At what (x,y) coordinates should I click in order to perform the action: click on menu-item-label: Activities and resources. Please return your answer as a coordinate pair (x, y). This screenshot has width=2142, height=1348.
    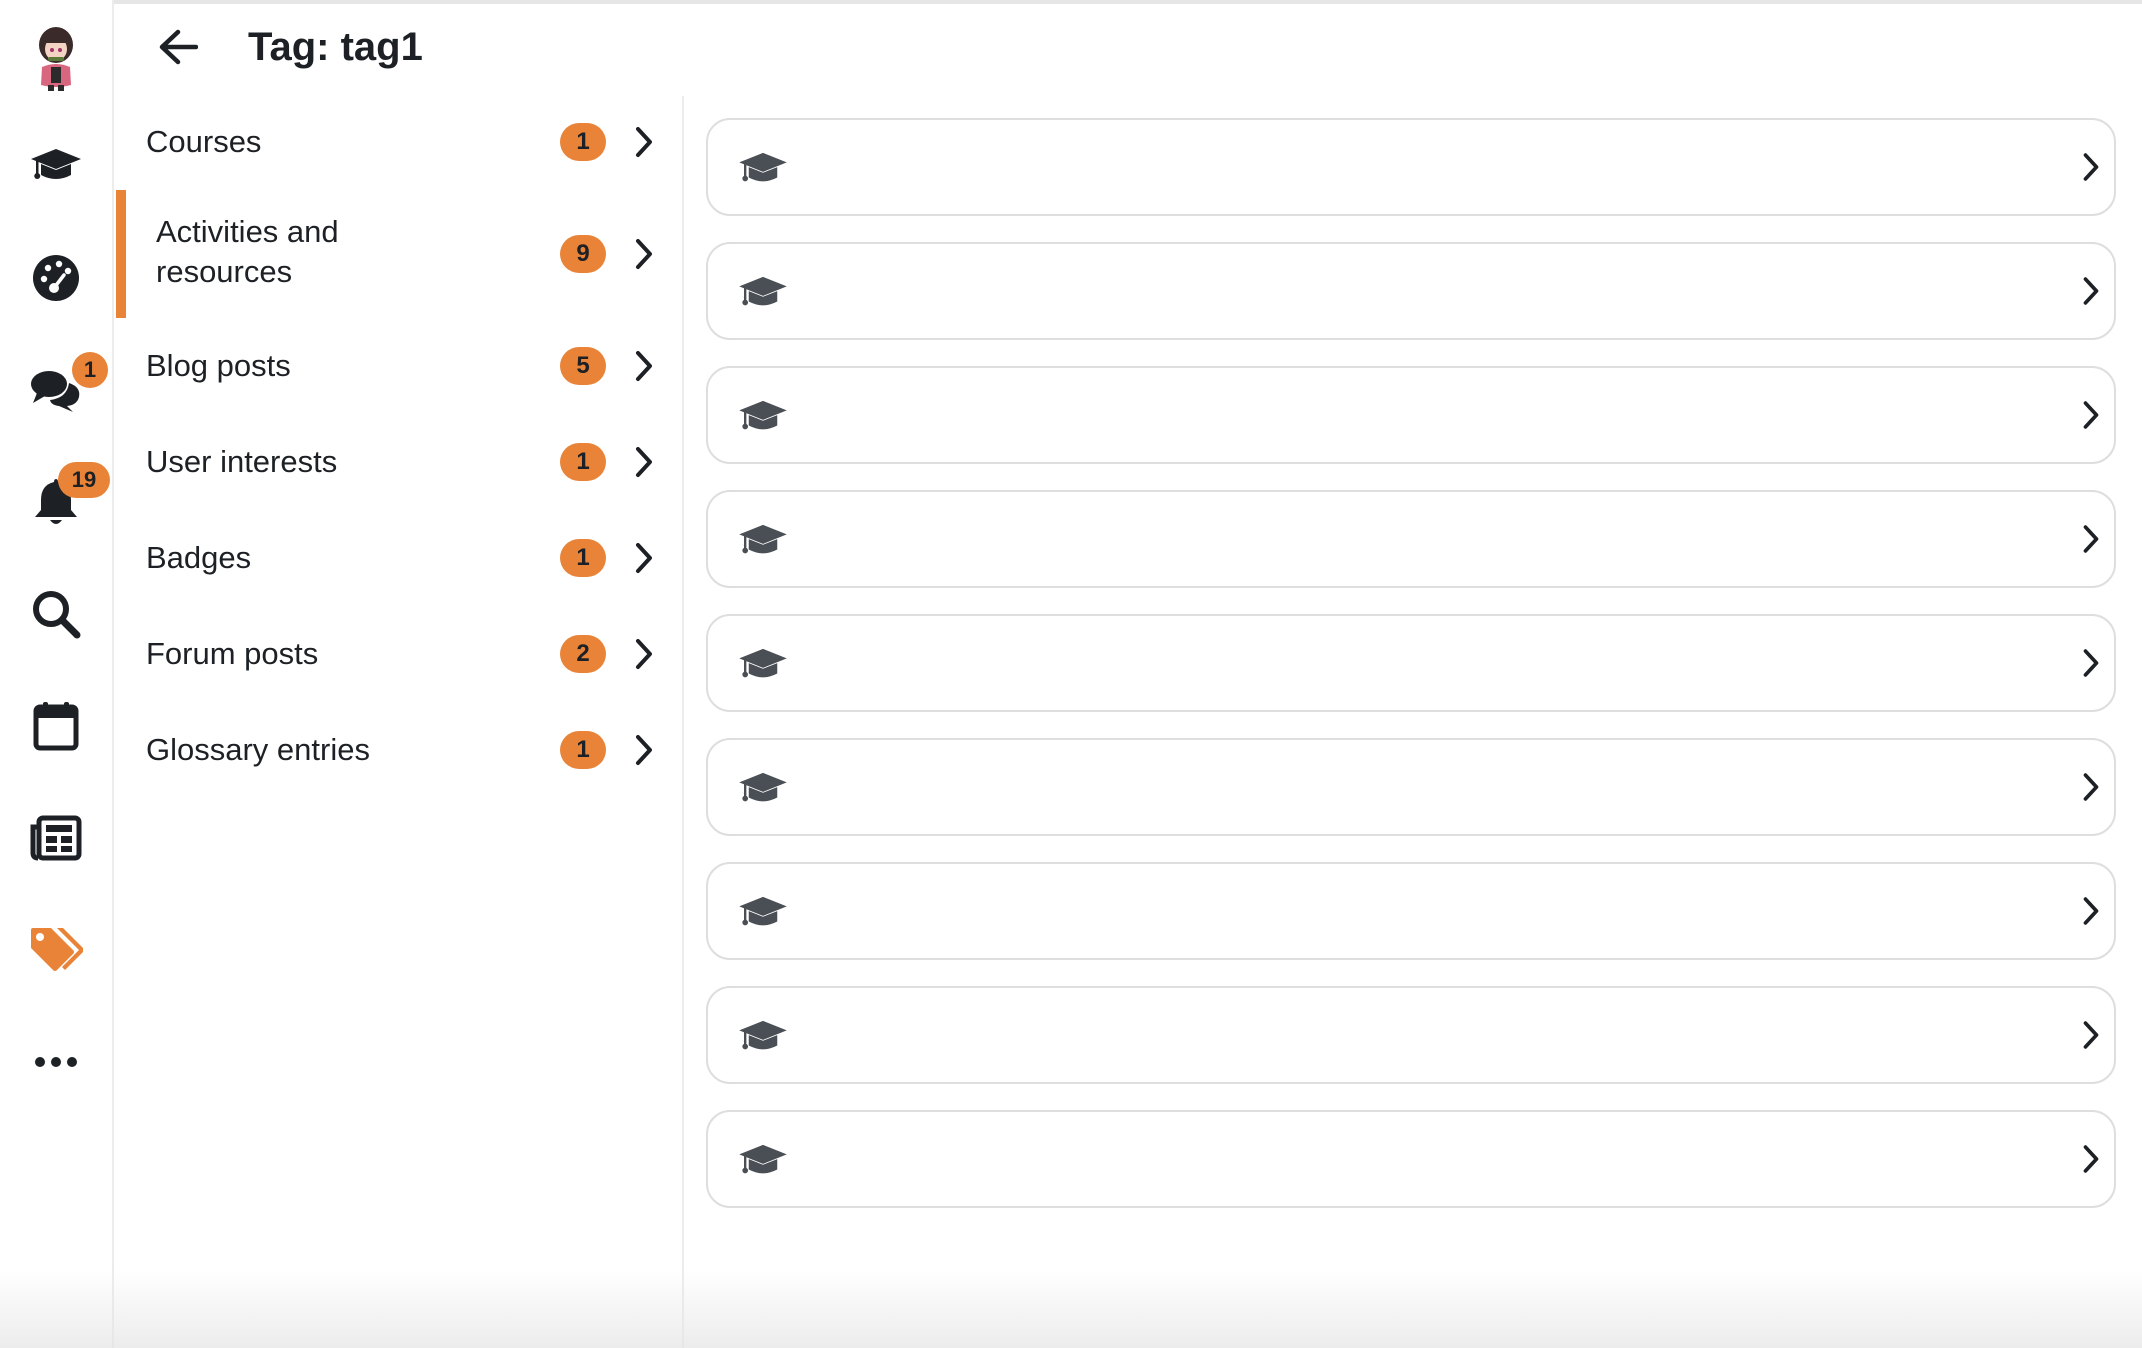
    Looking at the image, I should click on (247, 251).